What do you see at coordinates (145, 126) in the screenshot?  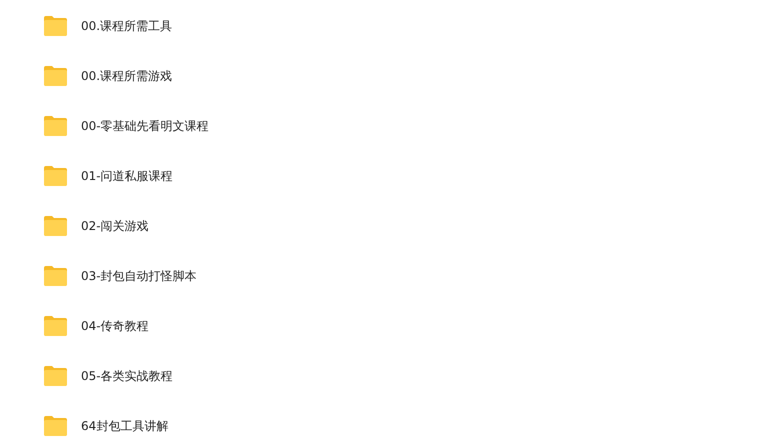 I see `folder-name: 00-零基础先看明文课程` at bounding box center [145, 126].